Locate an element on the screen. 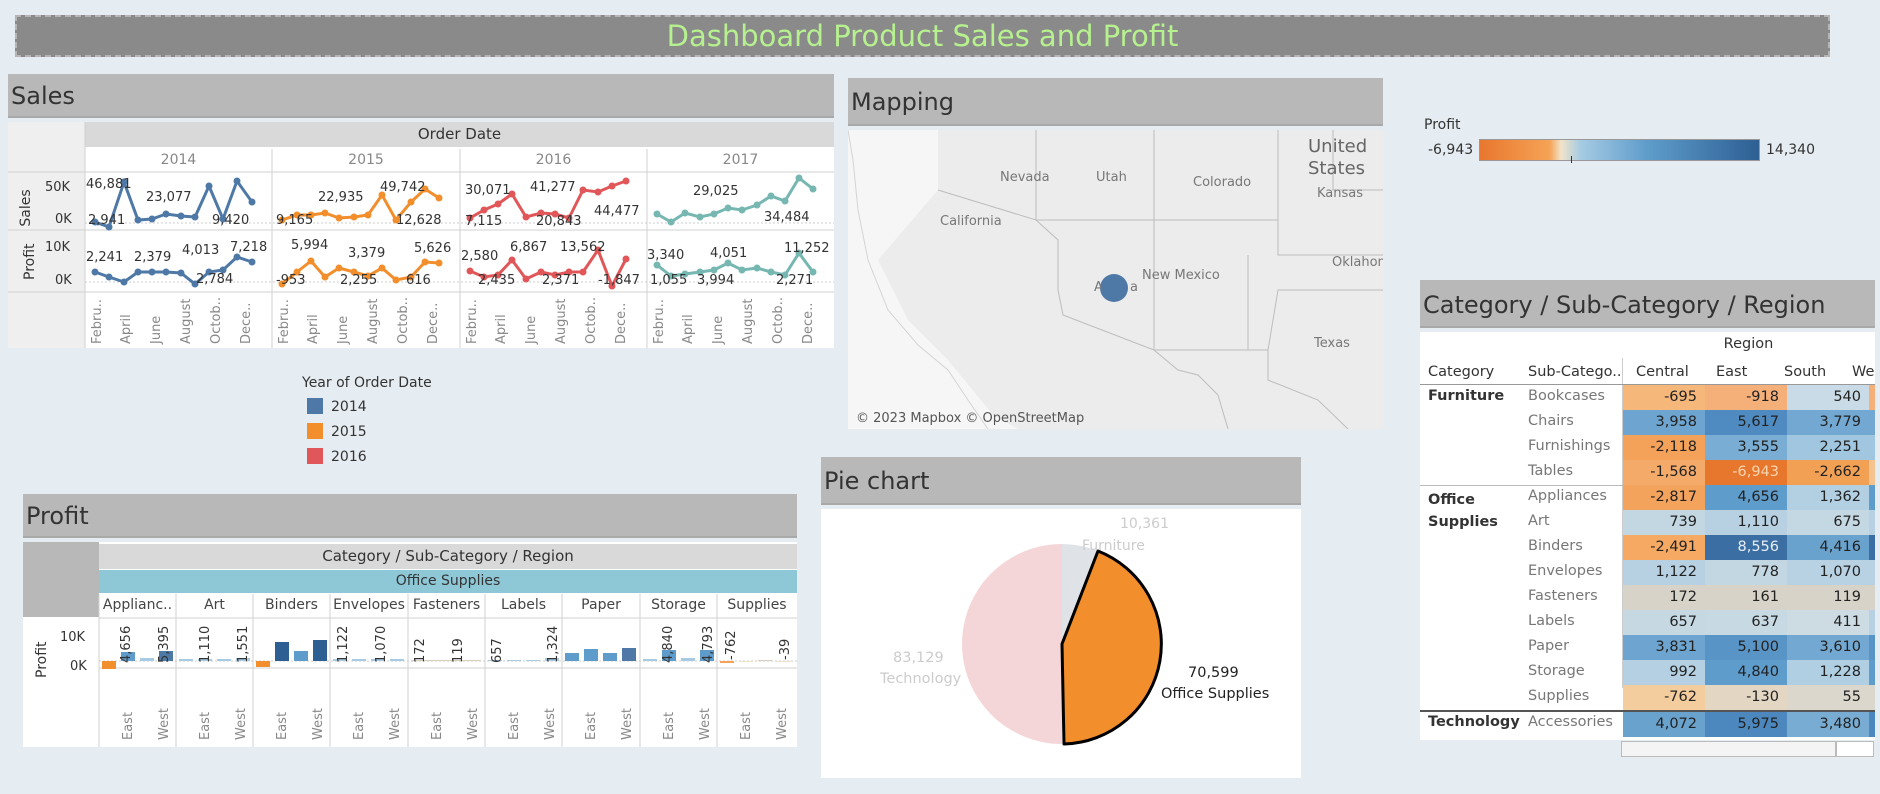  map-label: Kansas is located at coordinates (1340, 193).